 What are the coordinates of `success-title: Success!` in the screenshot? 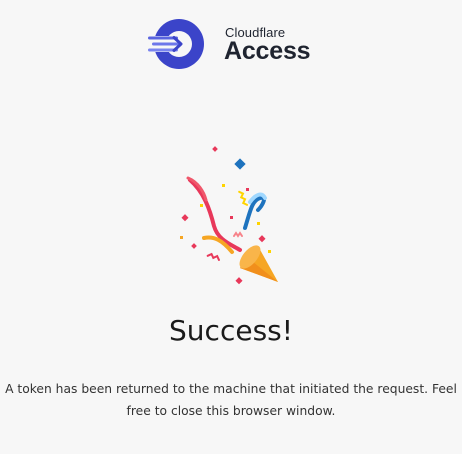 It's located at (231, 330).